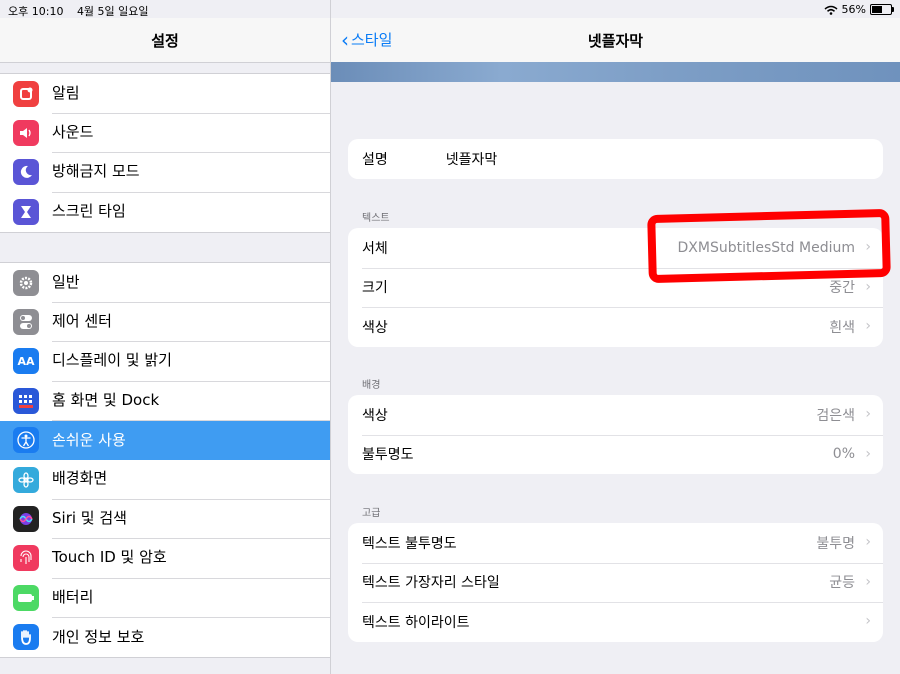 The height and width of the screenshot is (674, 900). I want to click on row-label: 크기, so click(375, 288).